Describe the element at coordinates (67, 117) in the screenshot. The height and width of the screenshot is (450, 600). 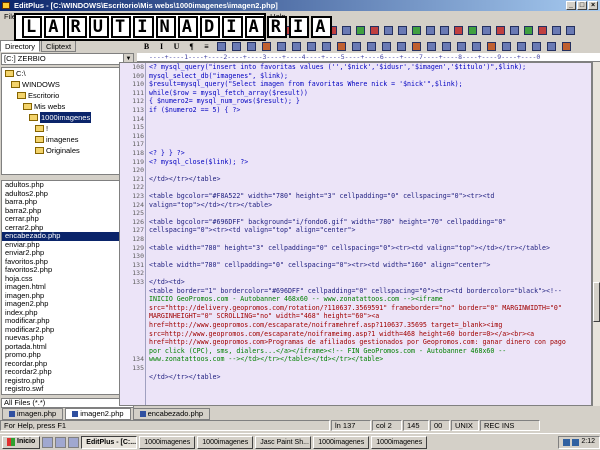
I see `tree-item: 1000imagenes` at that location.